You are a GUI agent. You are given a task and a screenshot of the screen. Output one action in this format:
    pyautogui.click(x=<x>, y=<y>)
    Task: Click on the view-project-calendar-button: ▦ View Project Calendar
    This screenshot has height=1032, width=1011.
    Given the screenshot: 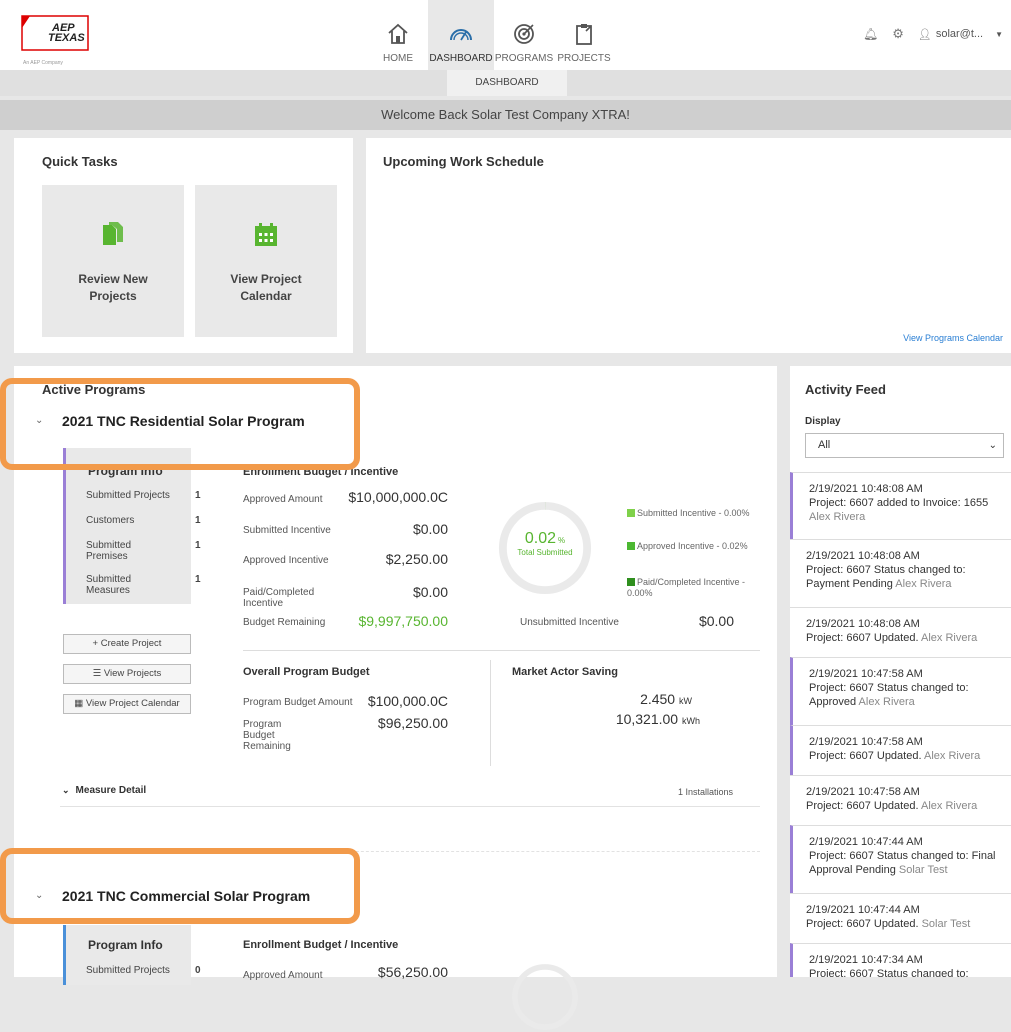 What is the action you would take?
    pyautogui.click(x=127, y=704)
    